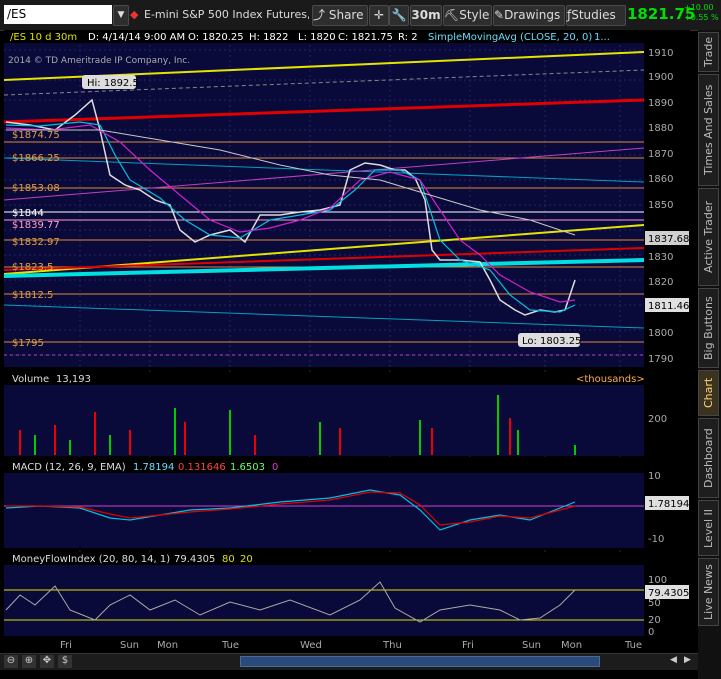  What do you see at coordinates (47, 661) in the screenshot?
I see `fit-icon: ✥` at bounding box center [47, 661].